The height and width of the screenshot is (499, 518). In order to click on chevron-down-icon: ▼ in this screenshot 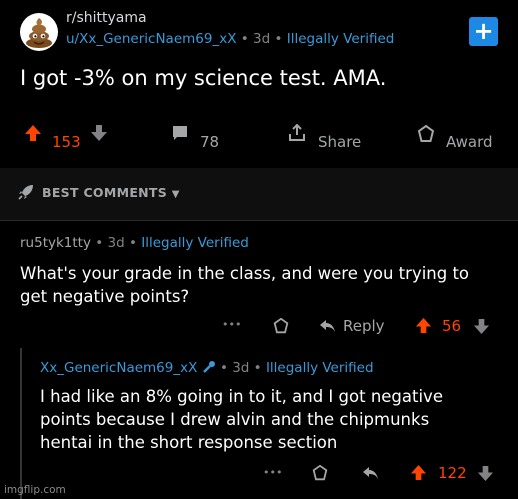, I will do `click(175, 194)`.